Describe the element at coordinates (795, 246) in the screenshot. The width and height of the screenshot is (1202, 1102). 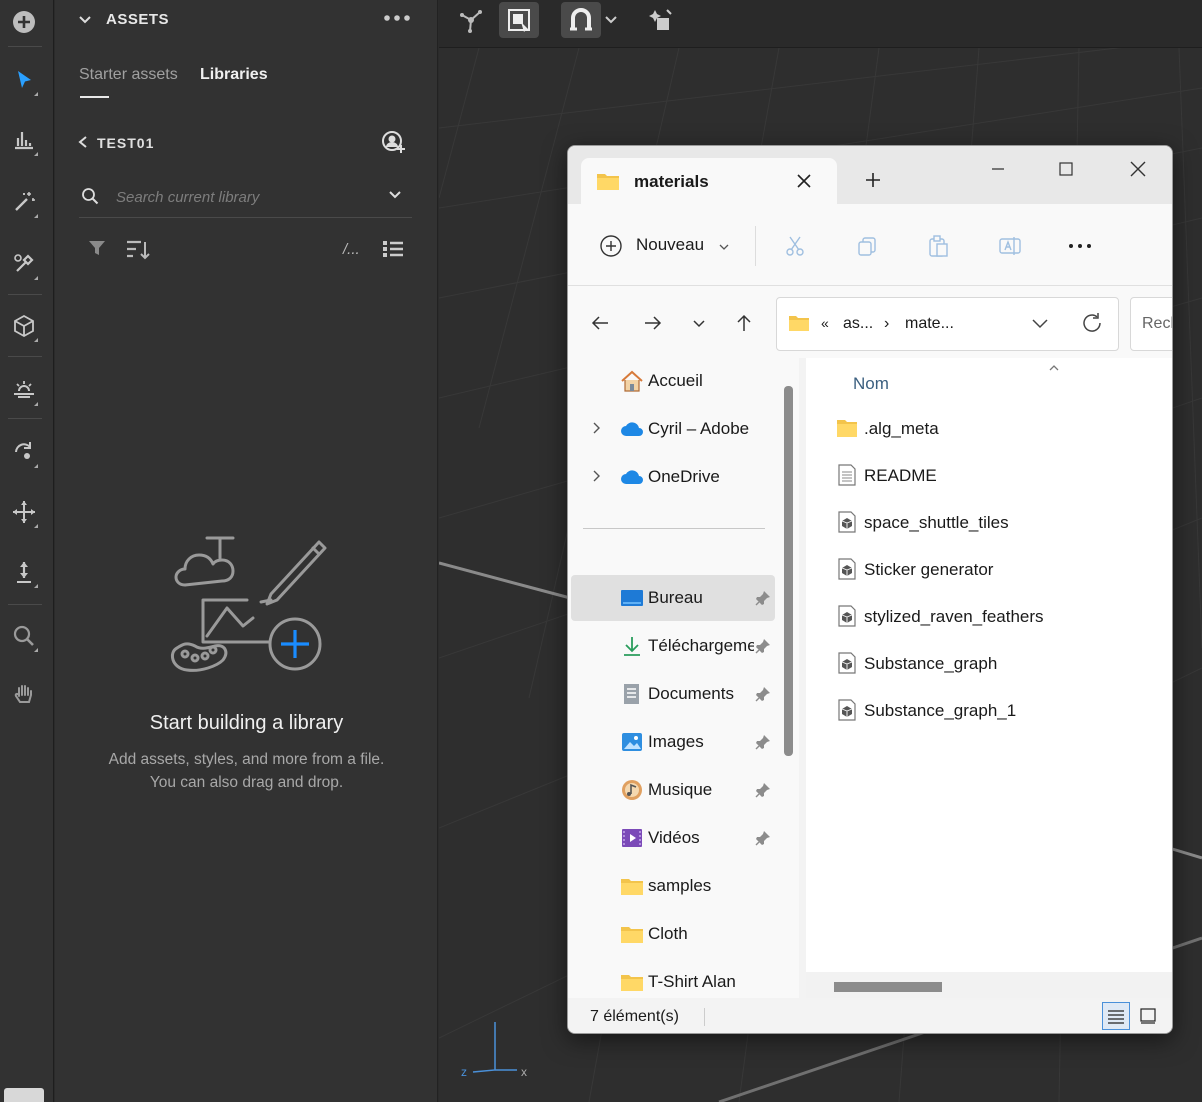
I see `cut-icon` at that location.